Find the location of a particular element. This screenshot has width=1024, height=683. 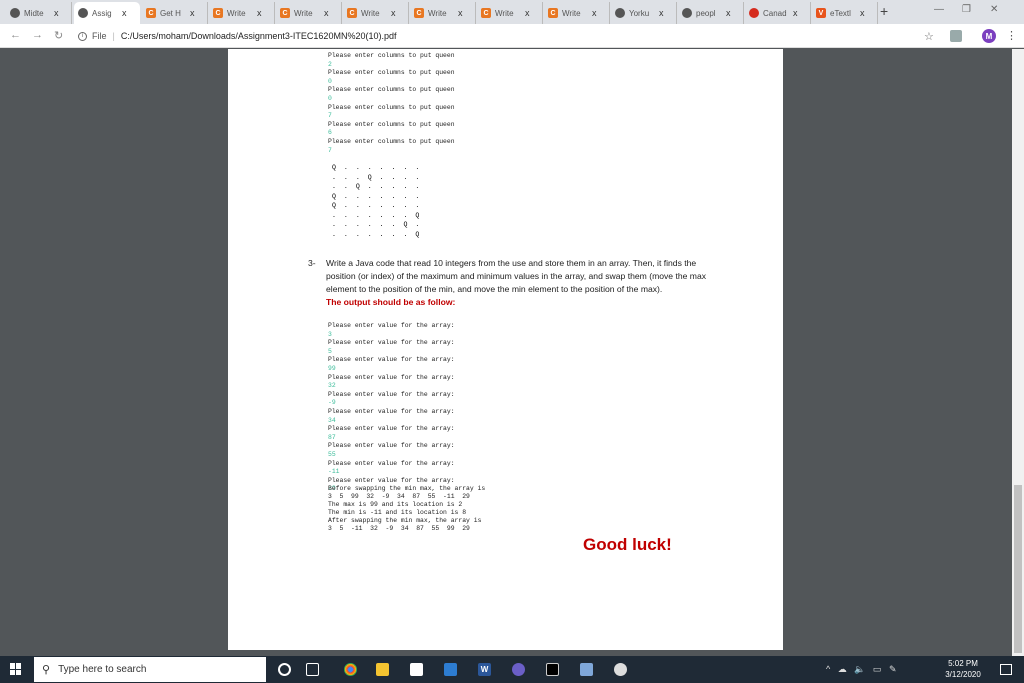

tab-5: C Write x is located at coordinates (376, 13).